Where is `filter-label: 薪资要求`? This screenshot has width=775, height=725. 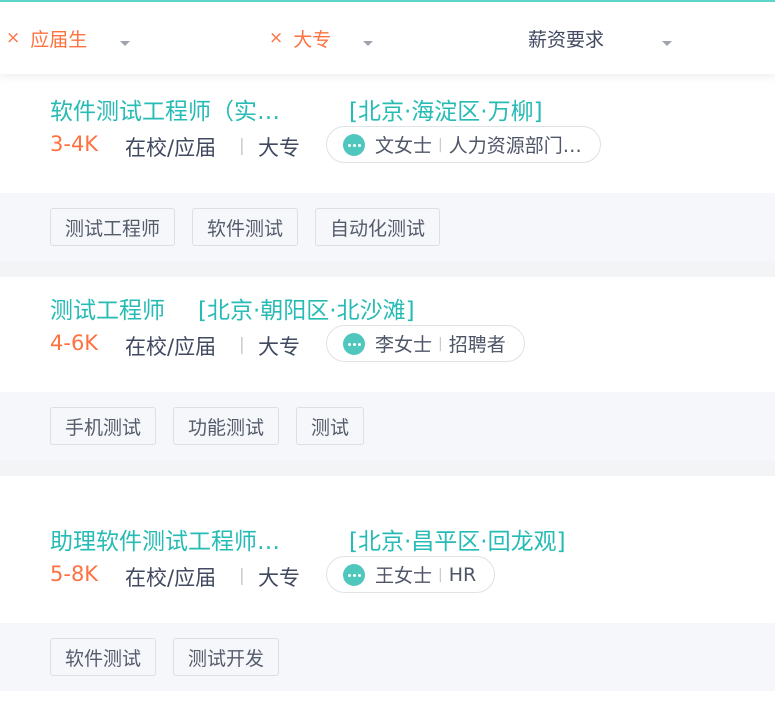 filter-label: 薪资要求 is located at coordinates (566, 39).